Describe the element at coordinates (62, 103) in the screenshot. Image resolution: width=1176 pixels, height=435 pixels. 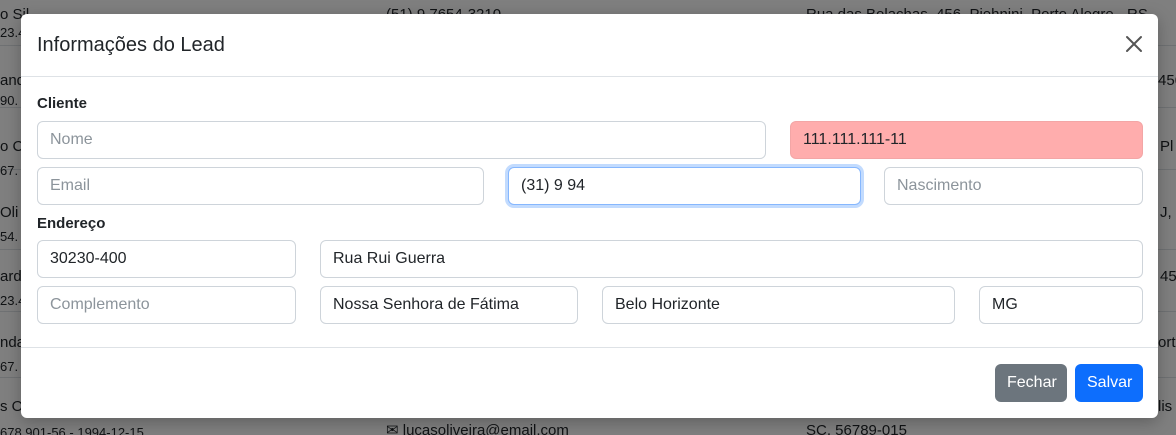
I see `section-label-cliente: Cliente` at that location.